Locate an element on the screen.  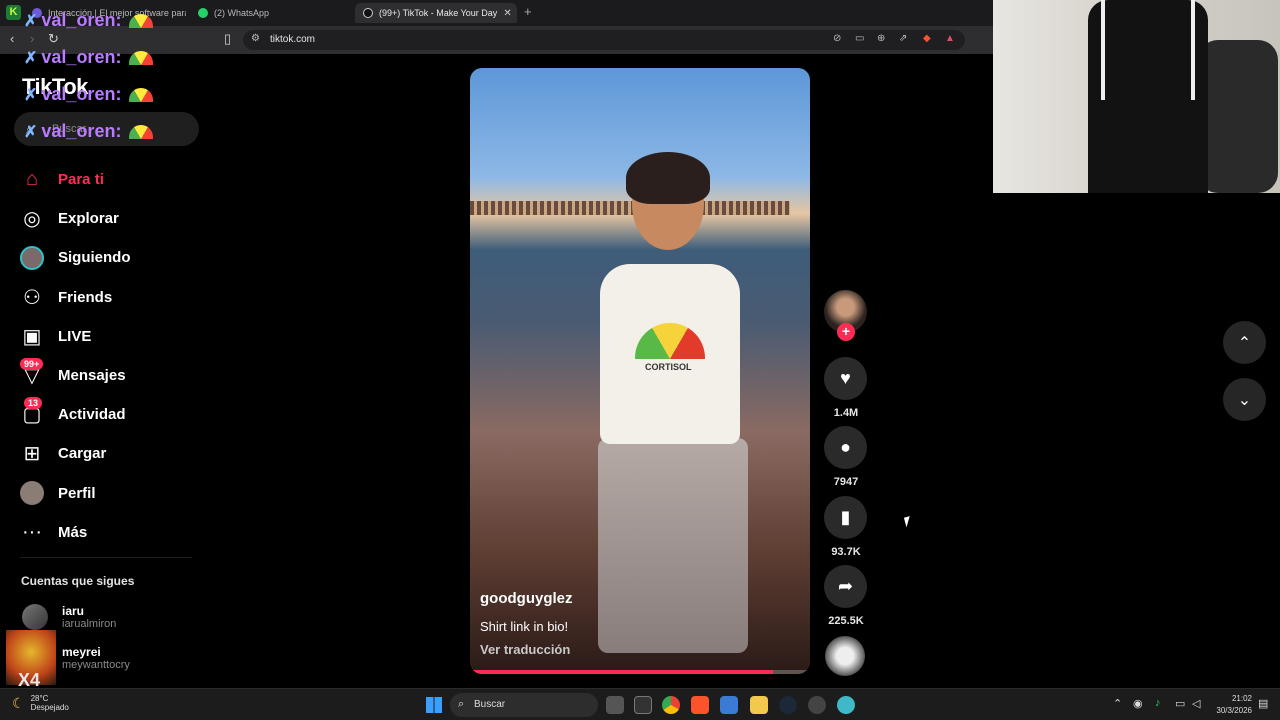
following-avatar-icon is located at coordinates (32, 258).